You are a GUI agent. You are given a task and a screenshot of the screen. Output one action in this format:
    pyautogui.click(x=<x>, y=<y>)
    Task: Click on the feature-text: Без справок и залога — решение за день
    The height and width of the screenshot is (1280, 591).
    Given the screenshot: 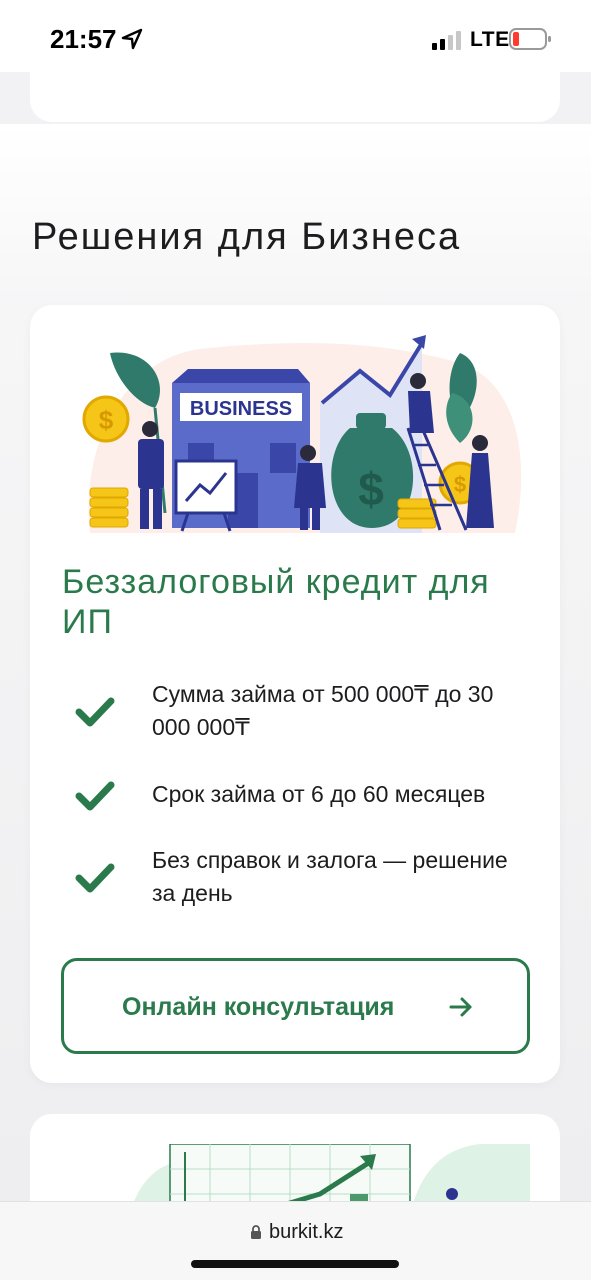 What is the action you would take?
    pyautogui.click(x=330, y=876)
    